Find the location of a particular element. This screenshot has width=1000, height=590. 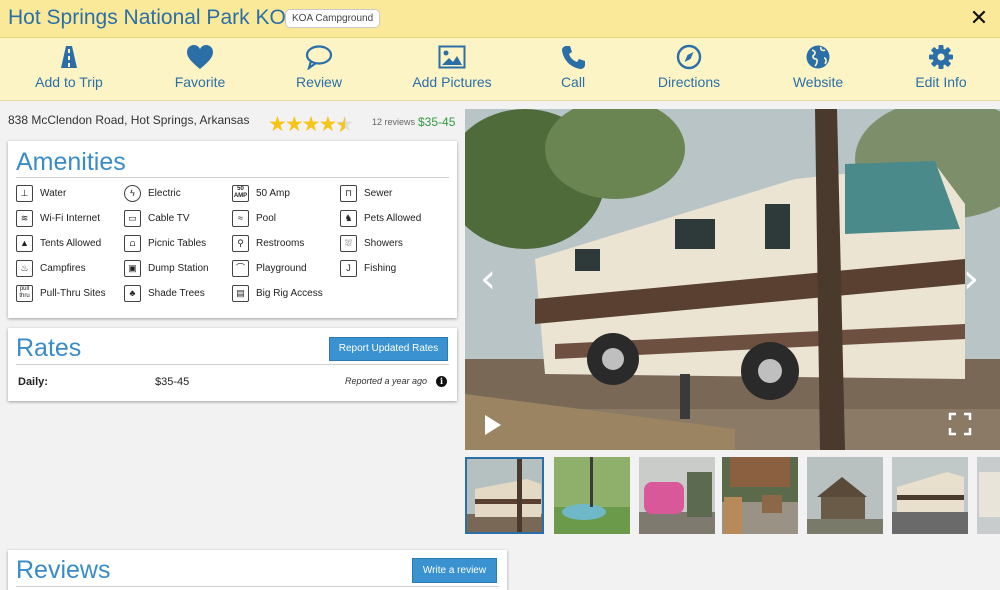

info-icon: i is located at coordinates (441, 381).